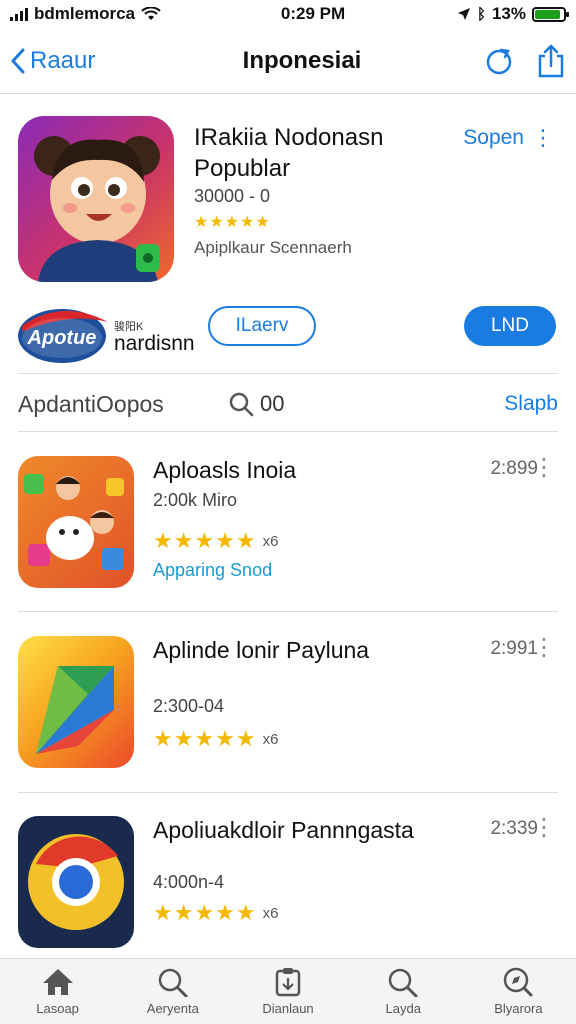 The image size is (576, 1024). Describe the element at coordinates (63, 60) in the screenshot. I see `back-label: Raaur` at that location.